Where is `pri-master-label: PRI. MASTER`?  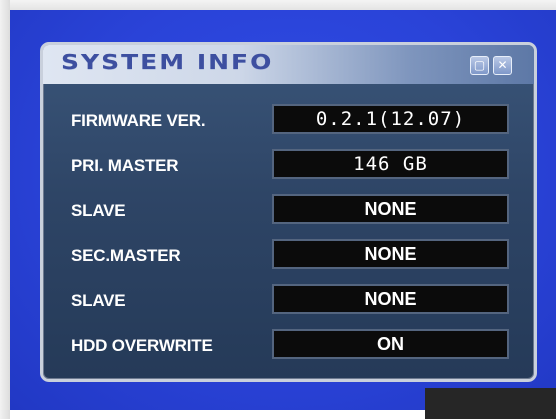 pri-master-label: PRI. MASTER is located at coordinates (125, 165).